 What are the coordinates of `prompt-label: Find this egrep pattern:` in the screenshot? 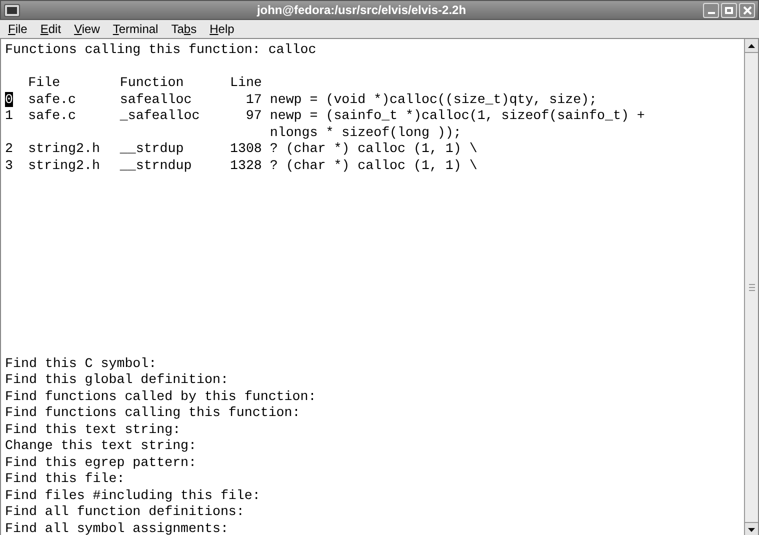 It's located at (101, 462).